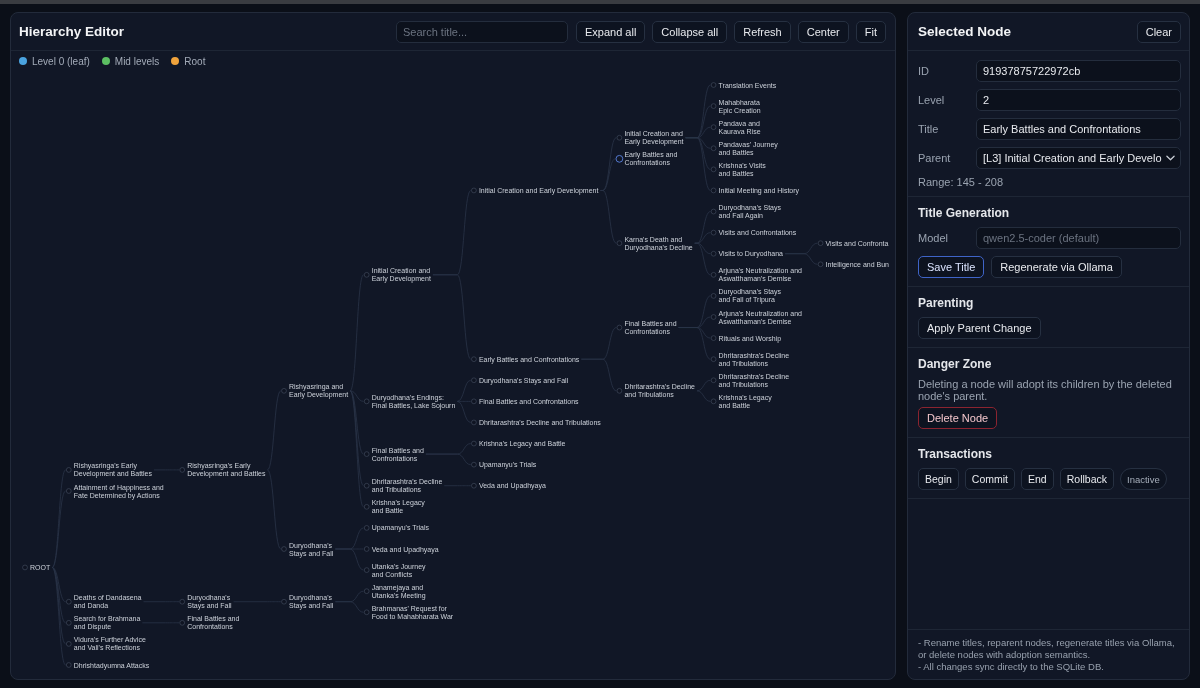  Describe the element at coordinates (961, 182) in the screenshot. I see `range-text: Range: 145 - 208` at that location.